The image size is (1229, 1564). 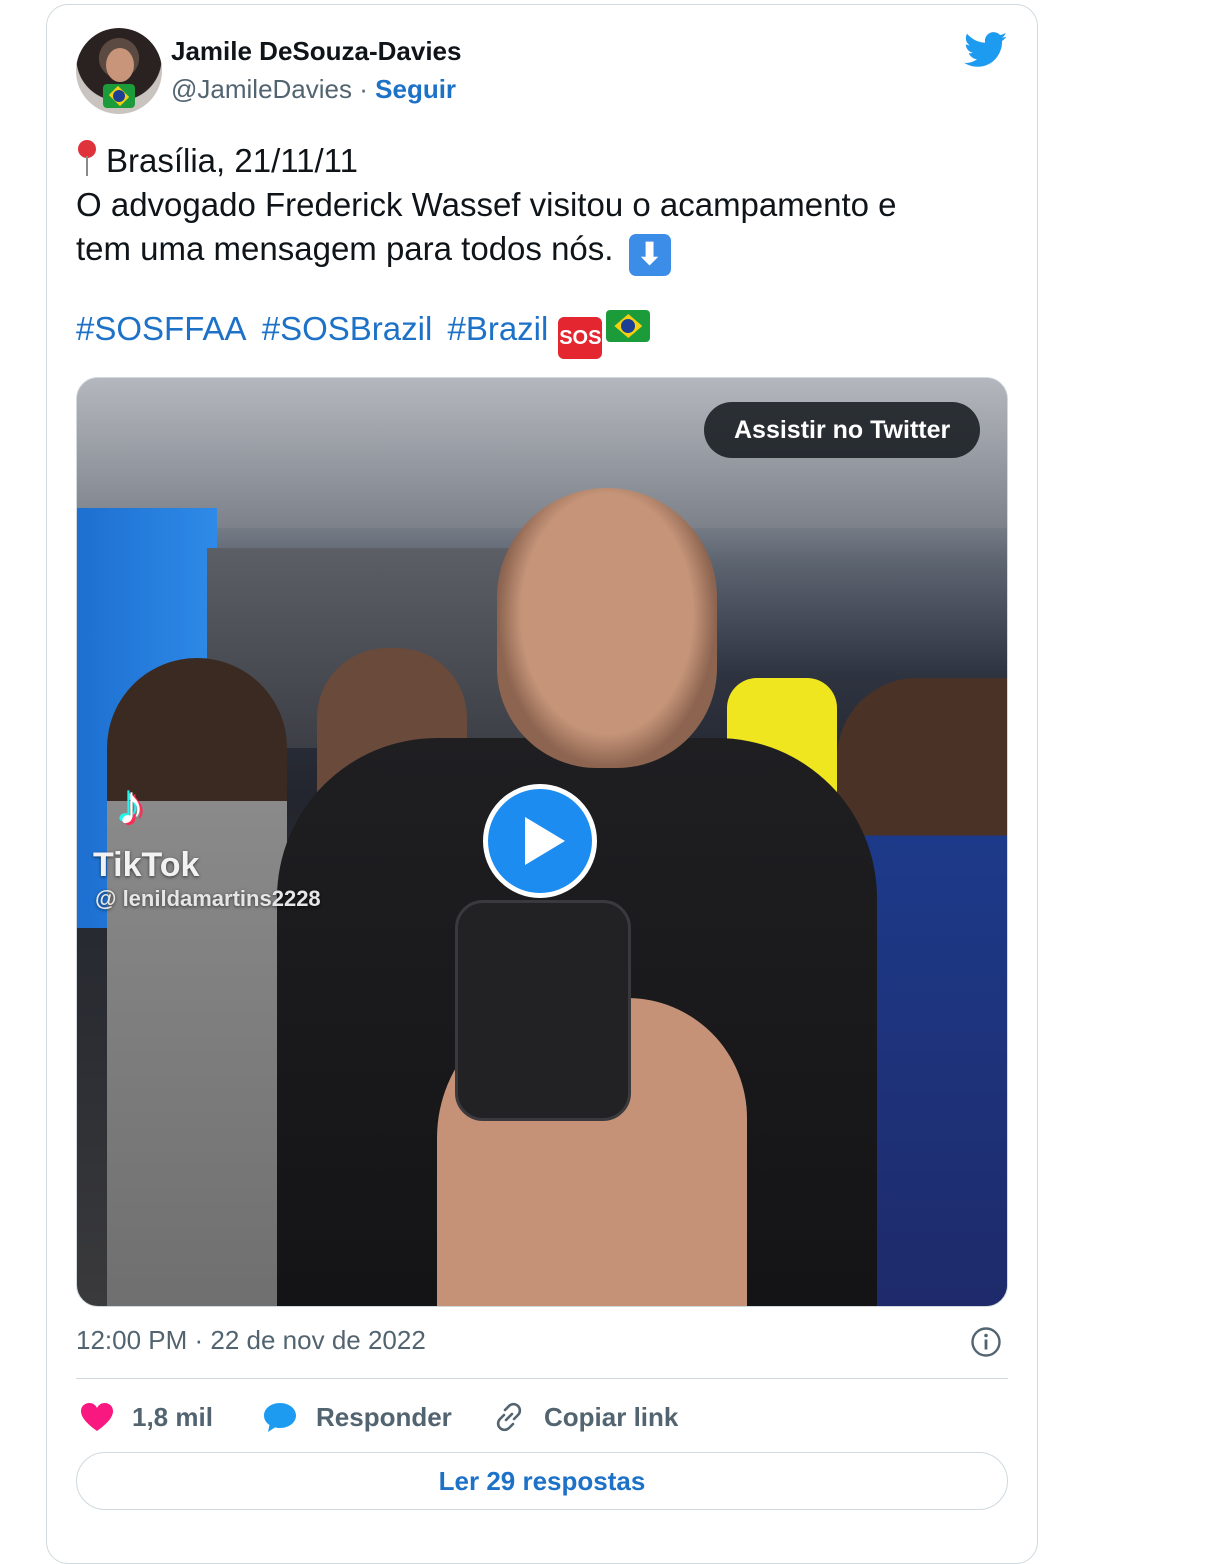 What do you see at coordinates (197, 982) in the screenshot?
I see `video-scene-person-left` at bounding box center [197, 982].